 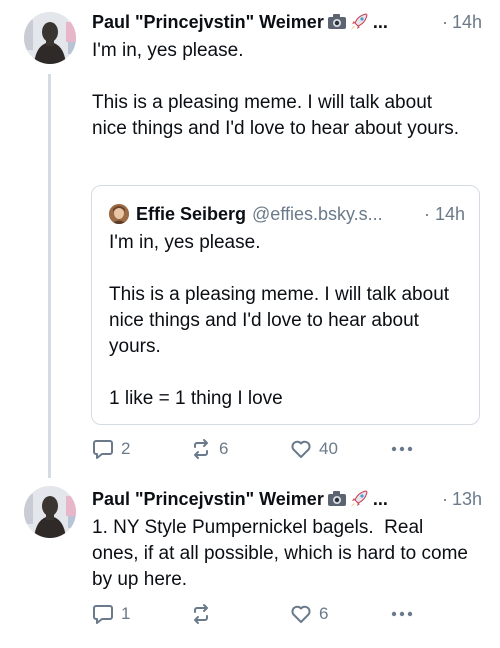 I want to click on thread-line, so click(x=49, y=276).